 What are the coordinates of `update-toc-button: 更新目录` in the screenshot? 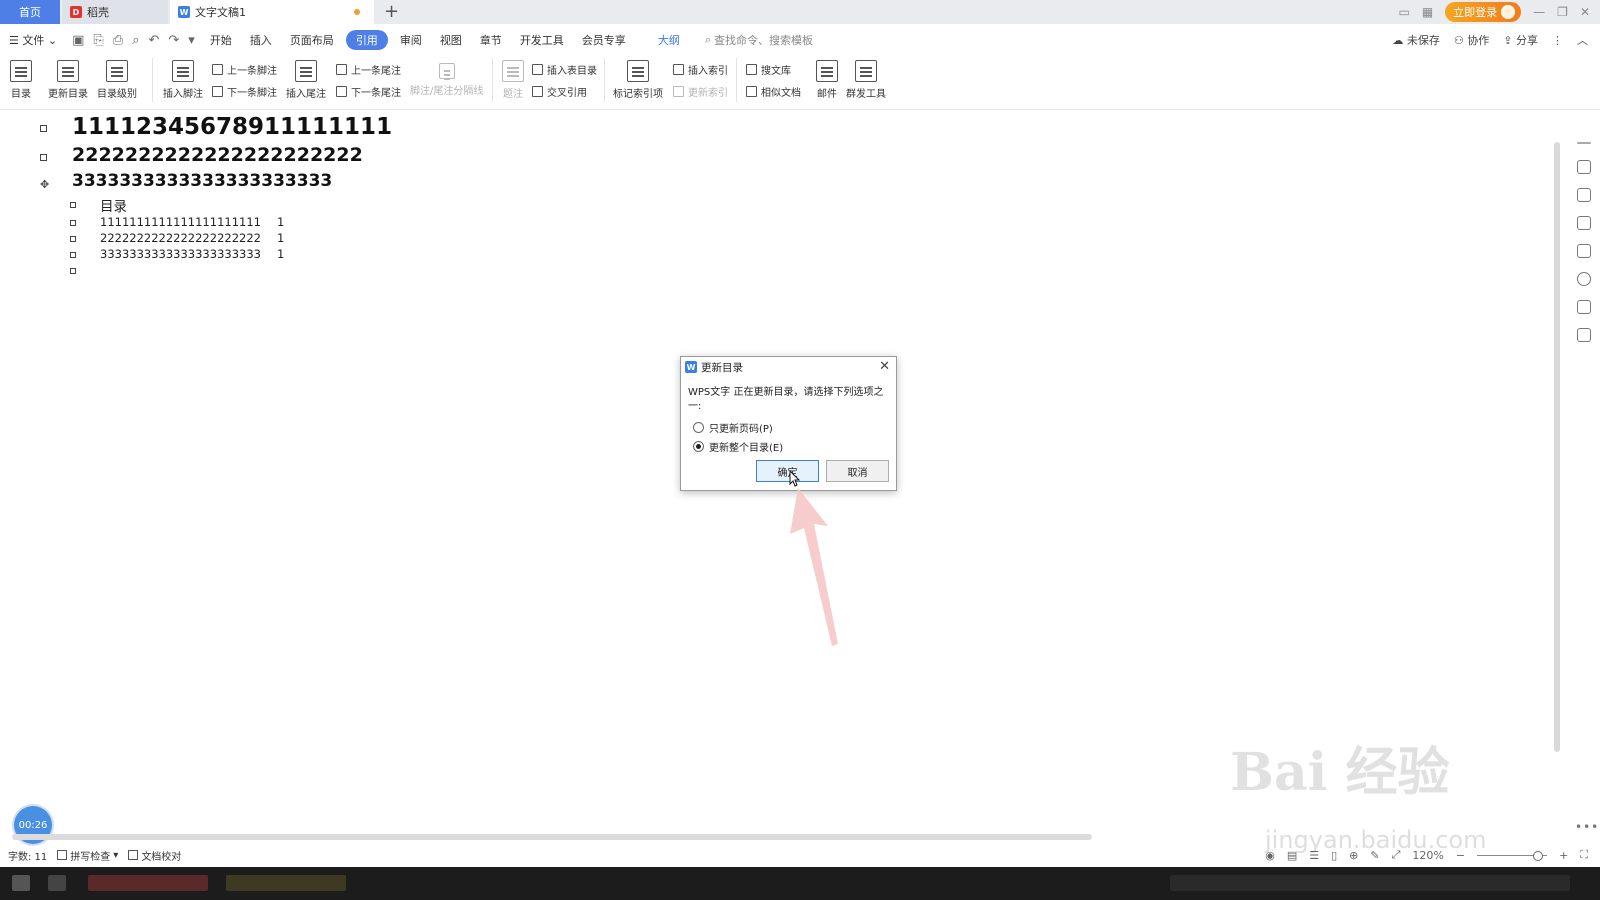 It's located at (68, 80).